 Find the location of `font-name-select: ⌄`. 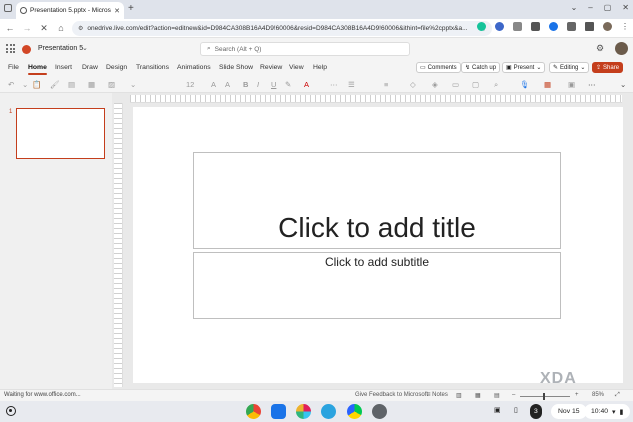

font-name-select: ⌄ is located at coordinates (133, 84).